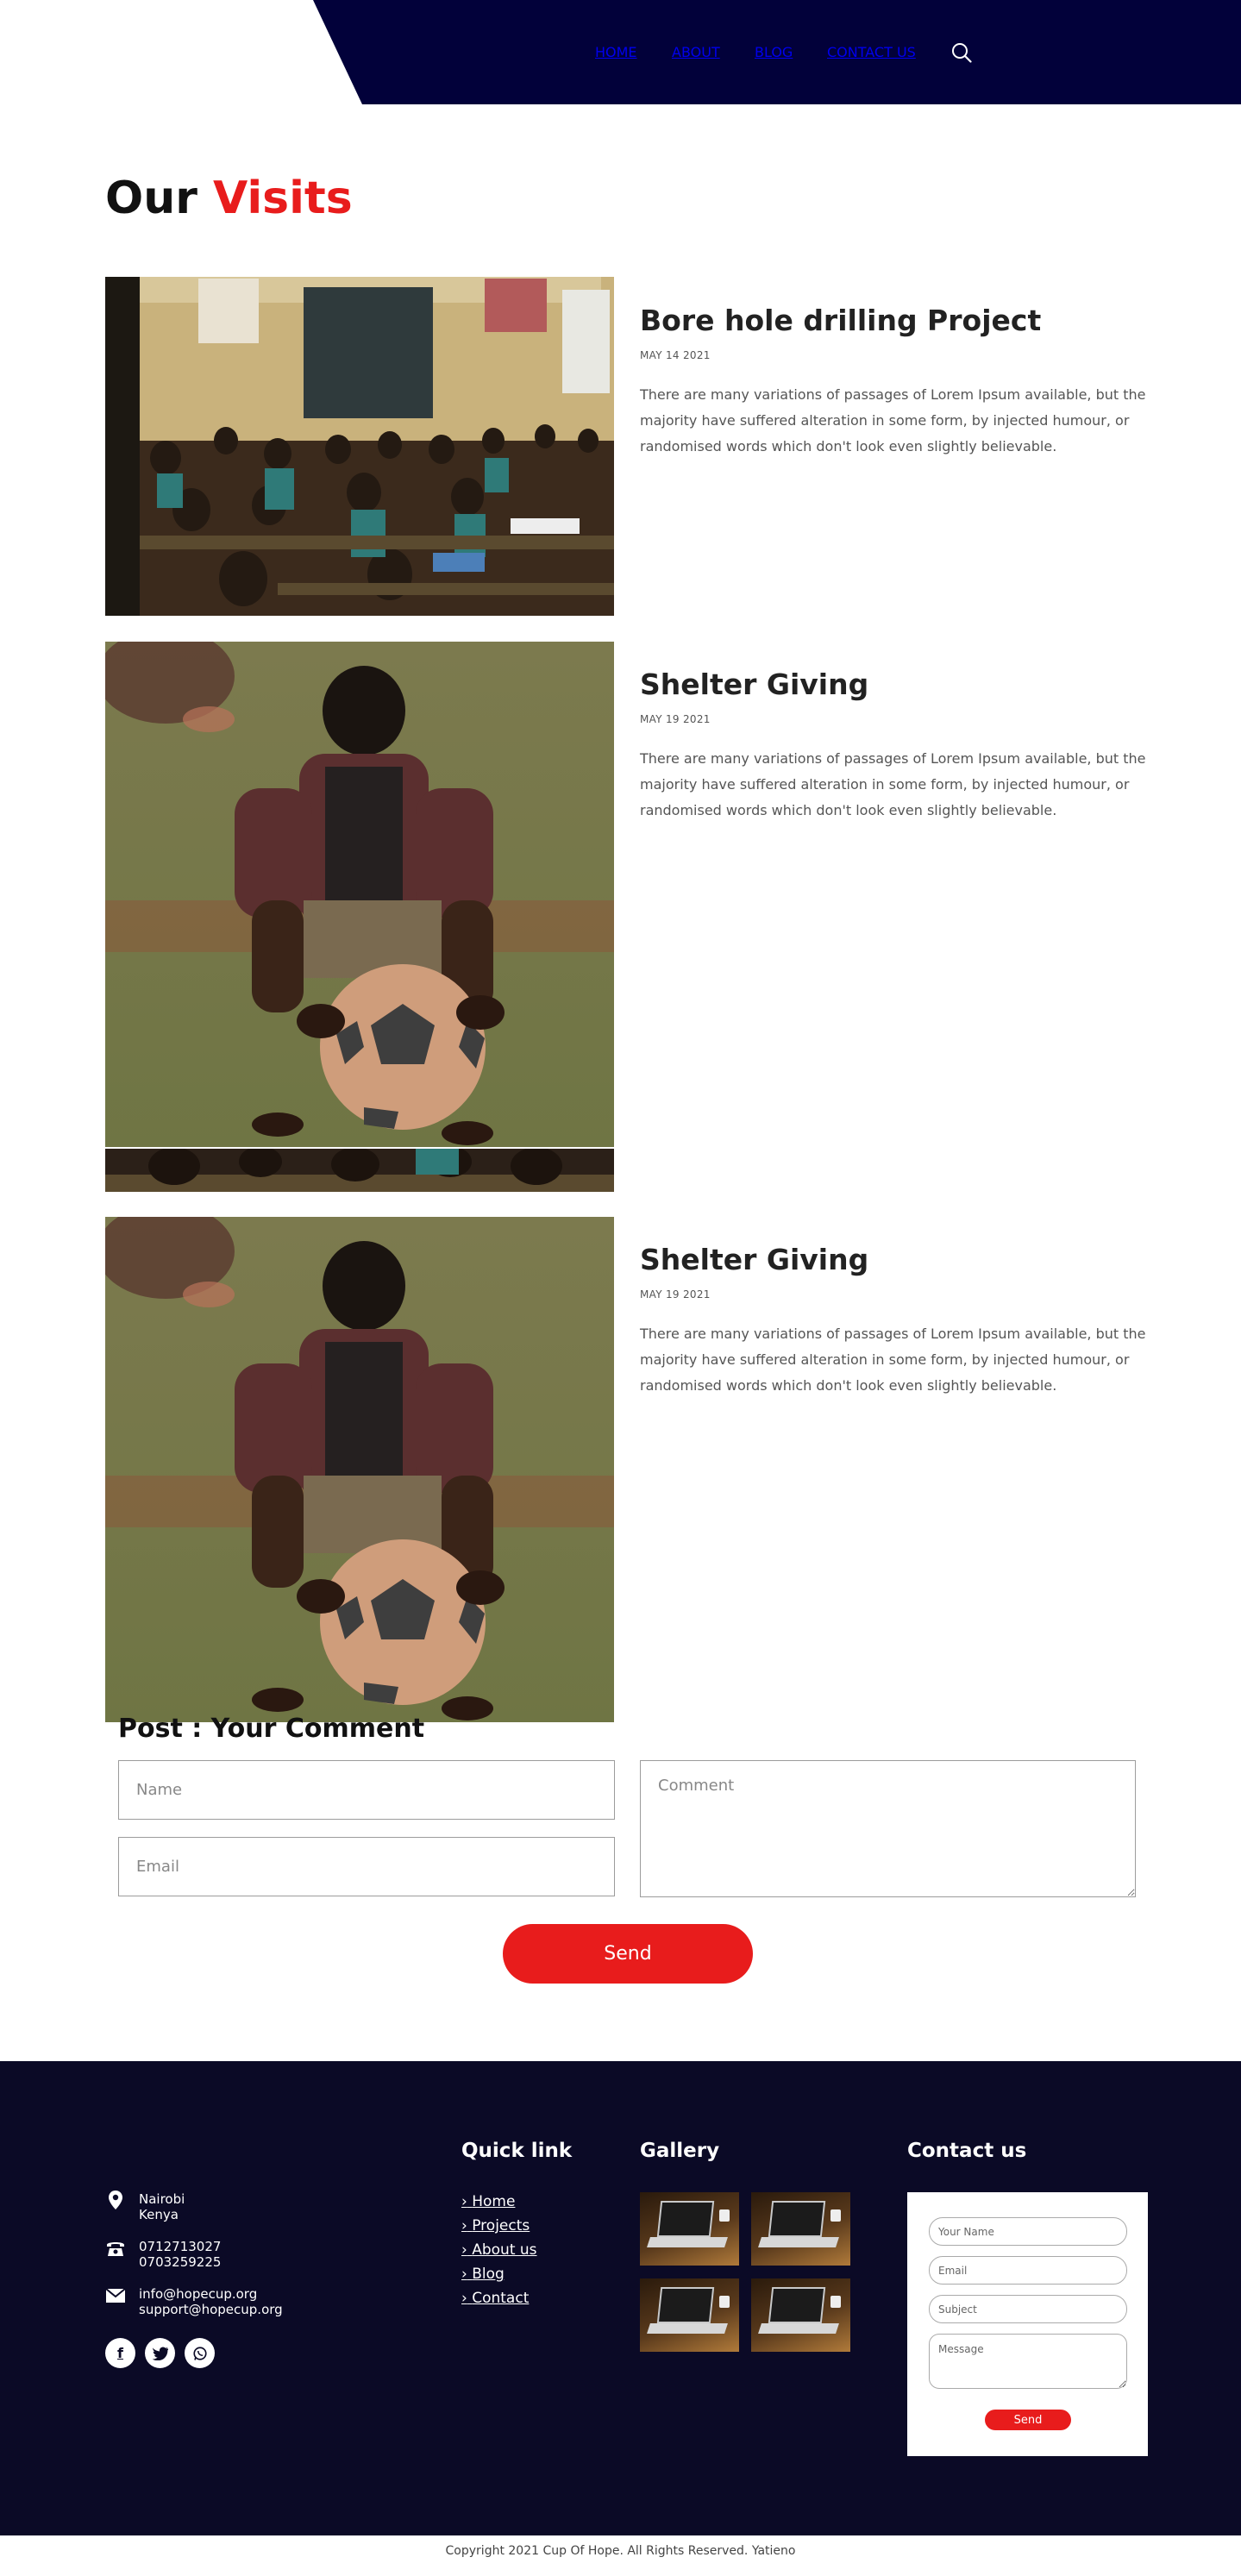 The width and height of the screenshot is (1241, 2576). I want to click on quick-link-label: Blog, so click(488, 2274).